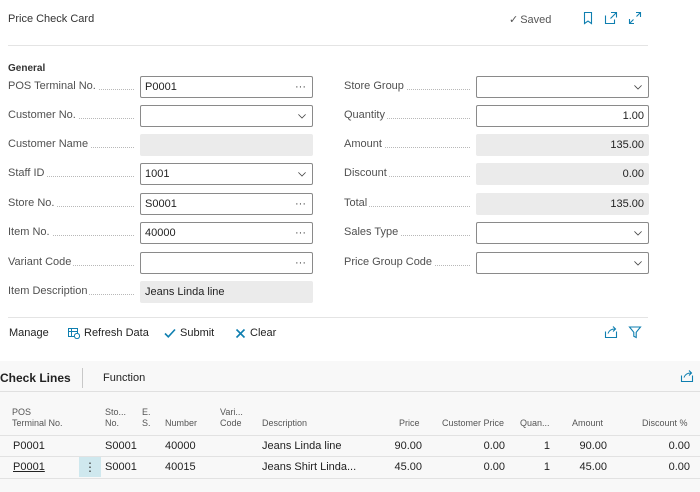 This screenshot has width=700, height=492. Describe the element at coordinates (665, 423) in the screenshot. I see `column-header-discount-pct: Discount %` at that location.